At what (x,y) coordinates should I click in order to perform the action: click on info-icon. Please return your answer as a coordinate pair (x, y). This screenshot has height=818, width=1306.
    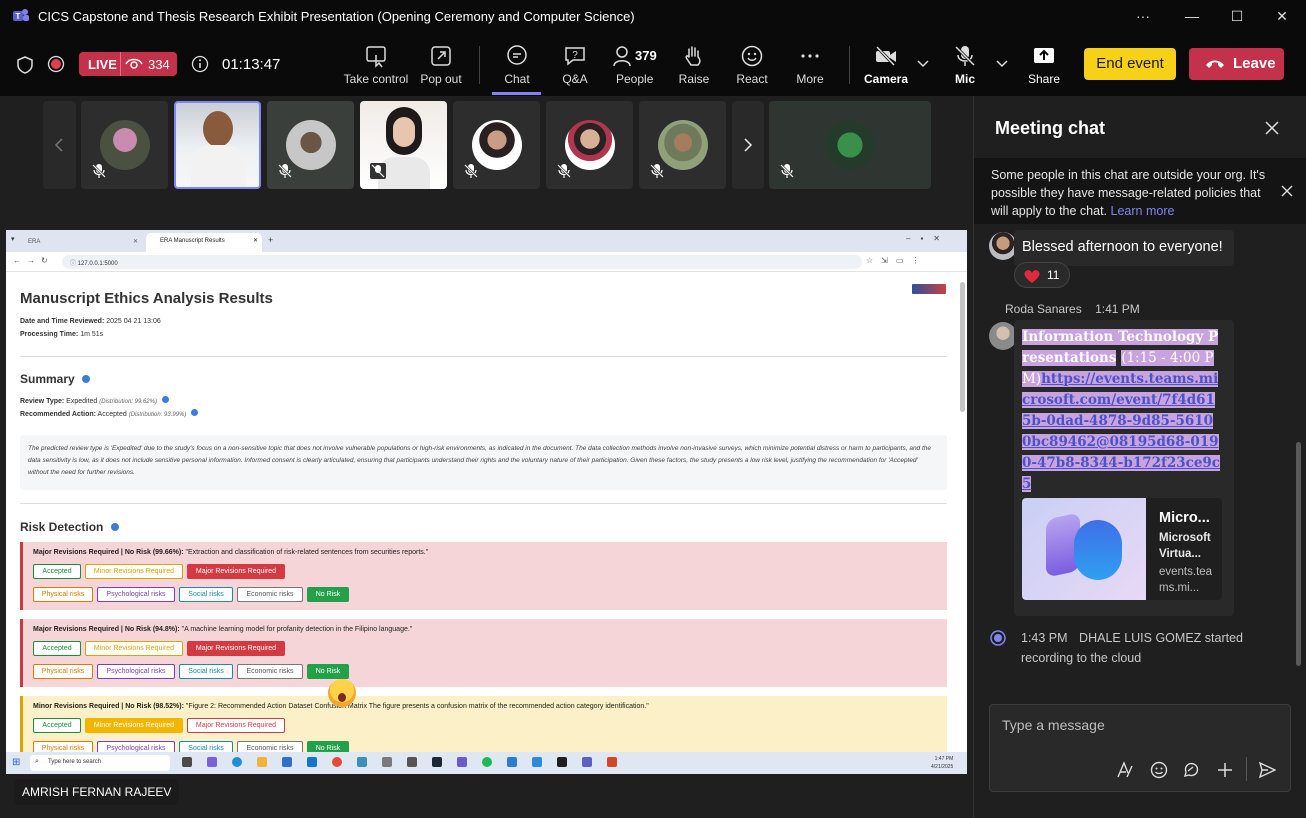
    Looking at the image, I should click on (200, 64).